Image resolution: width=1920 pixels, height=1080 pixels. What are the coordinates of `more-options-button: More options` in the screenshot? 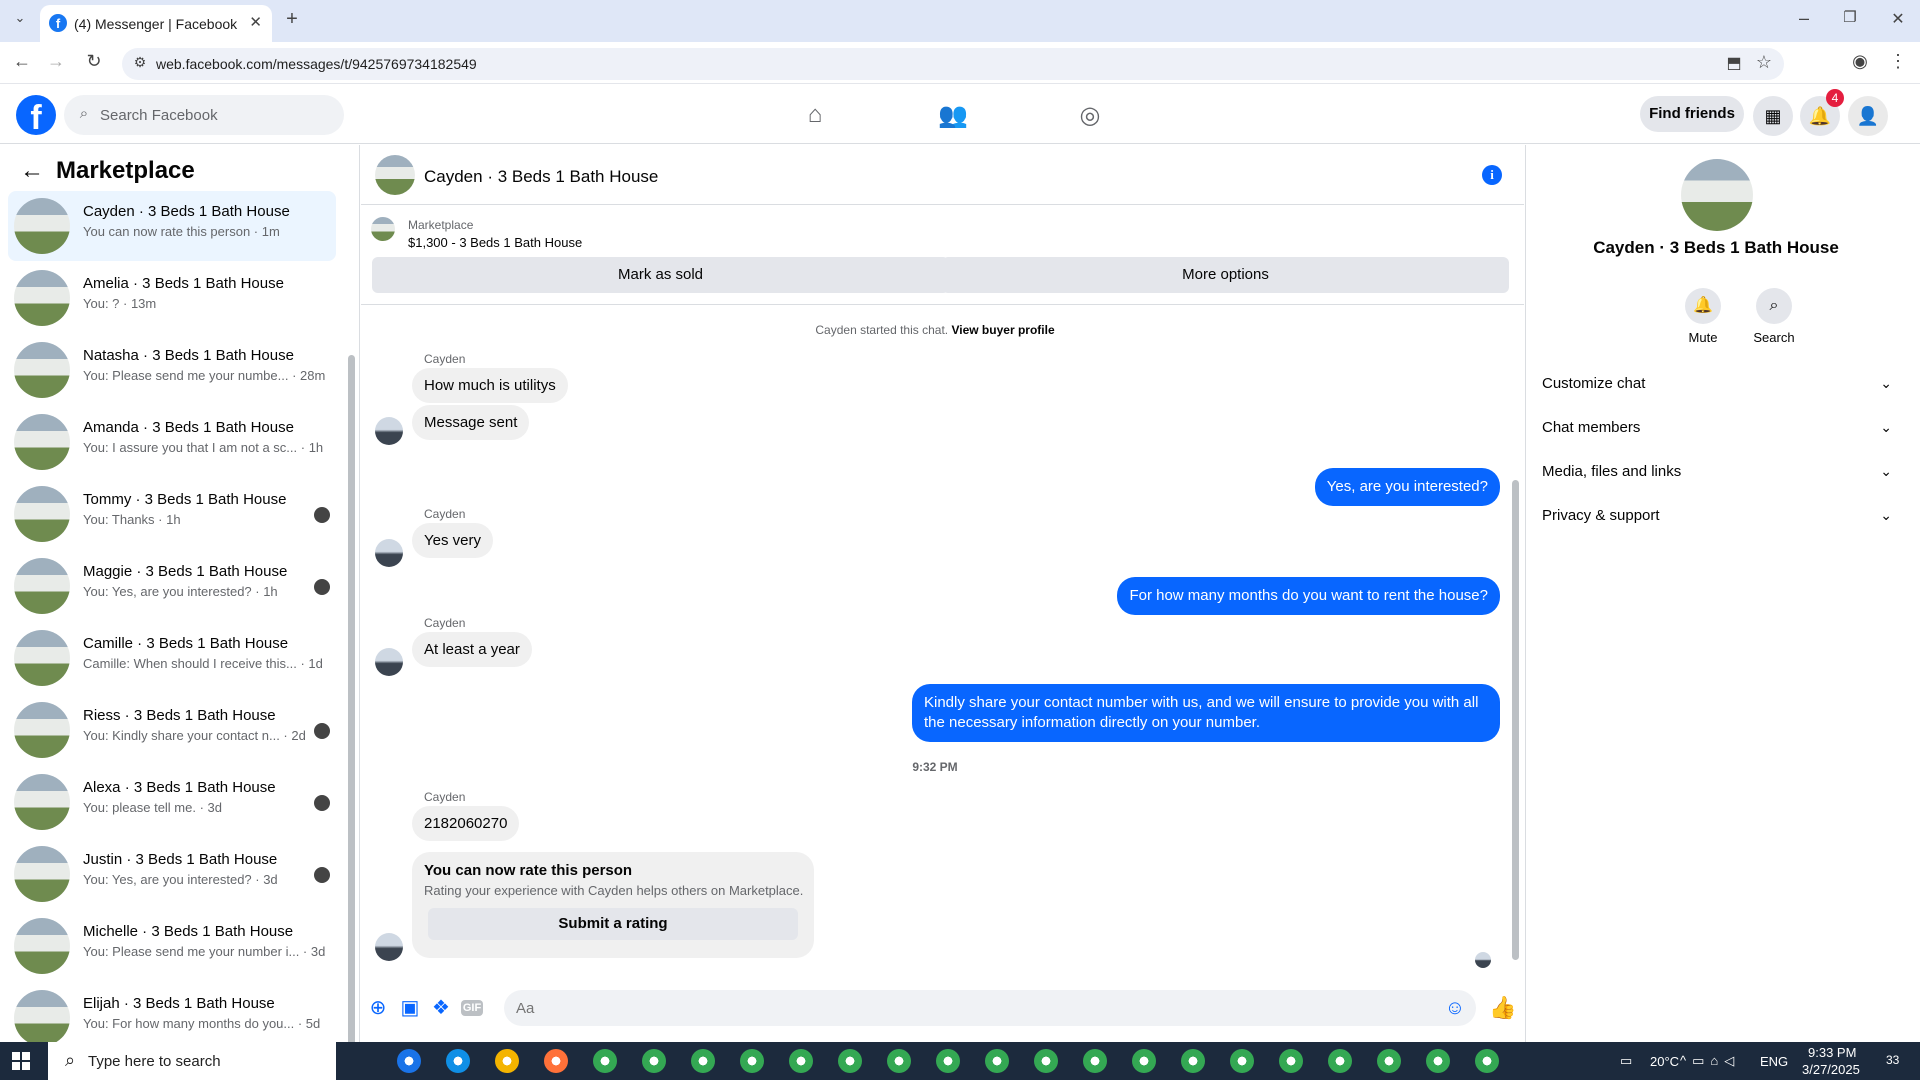 It's located at (1225, 275).